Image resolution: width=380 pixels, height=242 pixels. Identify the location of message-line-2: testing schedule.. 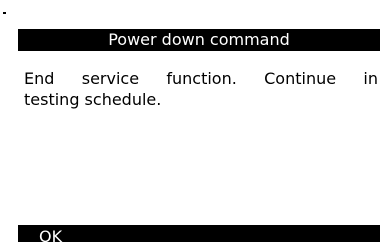
(93, 99).